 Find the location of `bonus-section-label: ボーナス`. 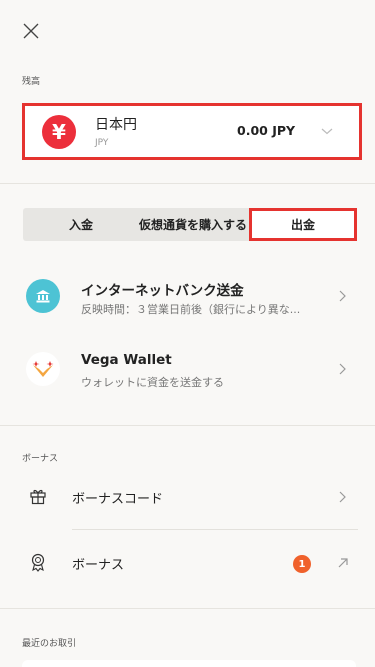

bonus-section-label: ボーナス is located at coordinates (40, 459).